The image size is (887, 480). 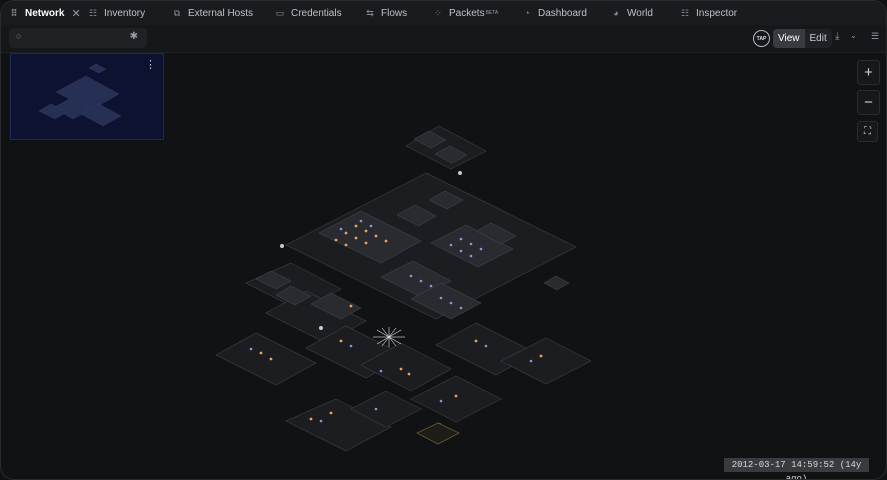 I want to click on view-button: View, so click(x=789, y=38).